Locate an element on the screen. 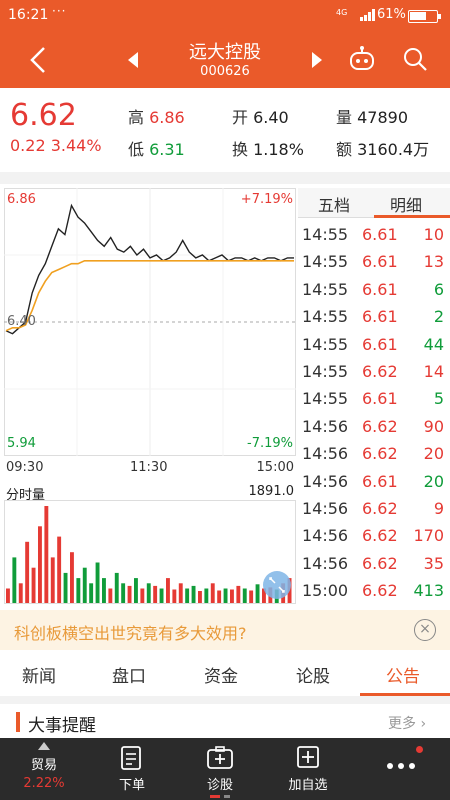 This screenshot has height=800, width=450. tab-funds: 资金 is located at coordinates (221, 674).